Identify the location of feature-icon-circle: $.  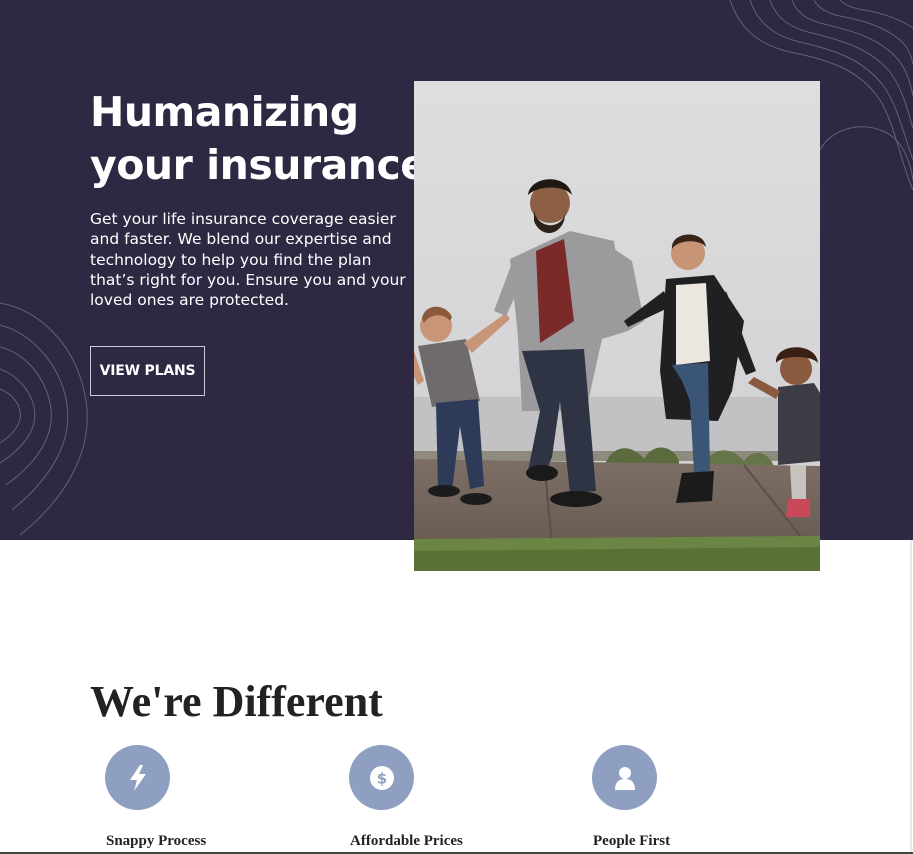
(381, 777).